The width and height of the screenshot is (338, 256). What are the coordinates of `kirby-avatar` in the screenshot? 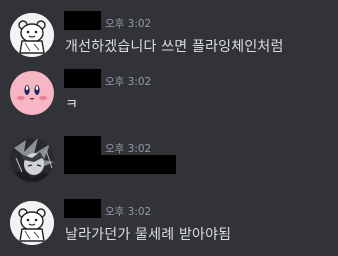 It's located at (32, 93).